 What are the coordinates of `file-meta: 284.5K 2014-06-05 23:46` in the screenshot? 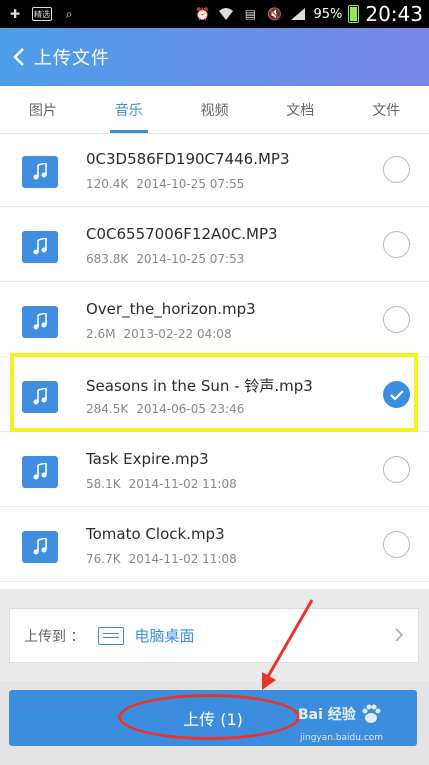 It's located at (169, 409).